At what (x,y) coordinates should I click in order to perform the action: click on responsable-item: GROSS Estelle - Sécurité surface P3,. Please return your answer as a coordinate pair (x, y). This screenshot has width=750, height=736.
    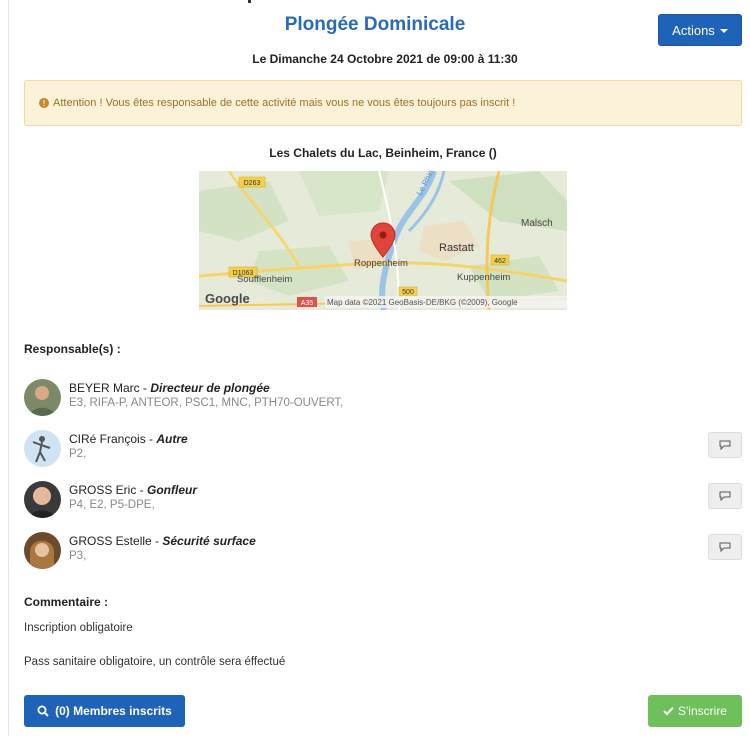
    Looking at the image, I should click on (383, 552).